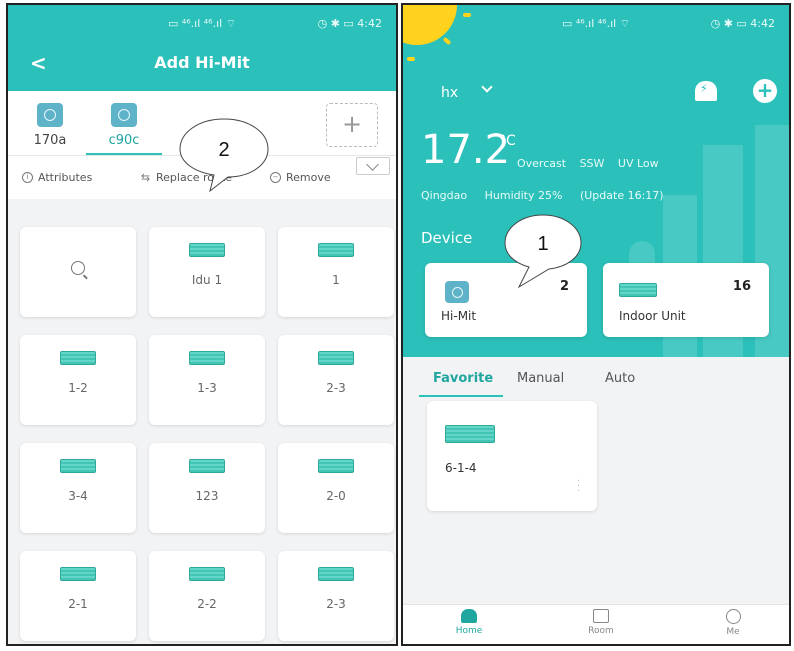 The height and width of the screenshot is (651, 794). I want to click on device-card: 1-2, so click(78, 380).